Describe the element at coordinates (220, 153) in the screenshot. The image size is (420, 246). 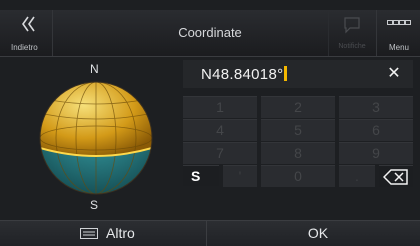
I see `key-7: 7` at that location.